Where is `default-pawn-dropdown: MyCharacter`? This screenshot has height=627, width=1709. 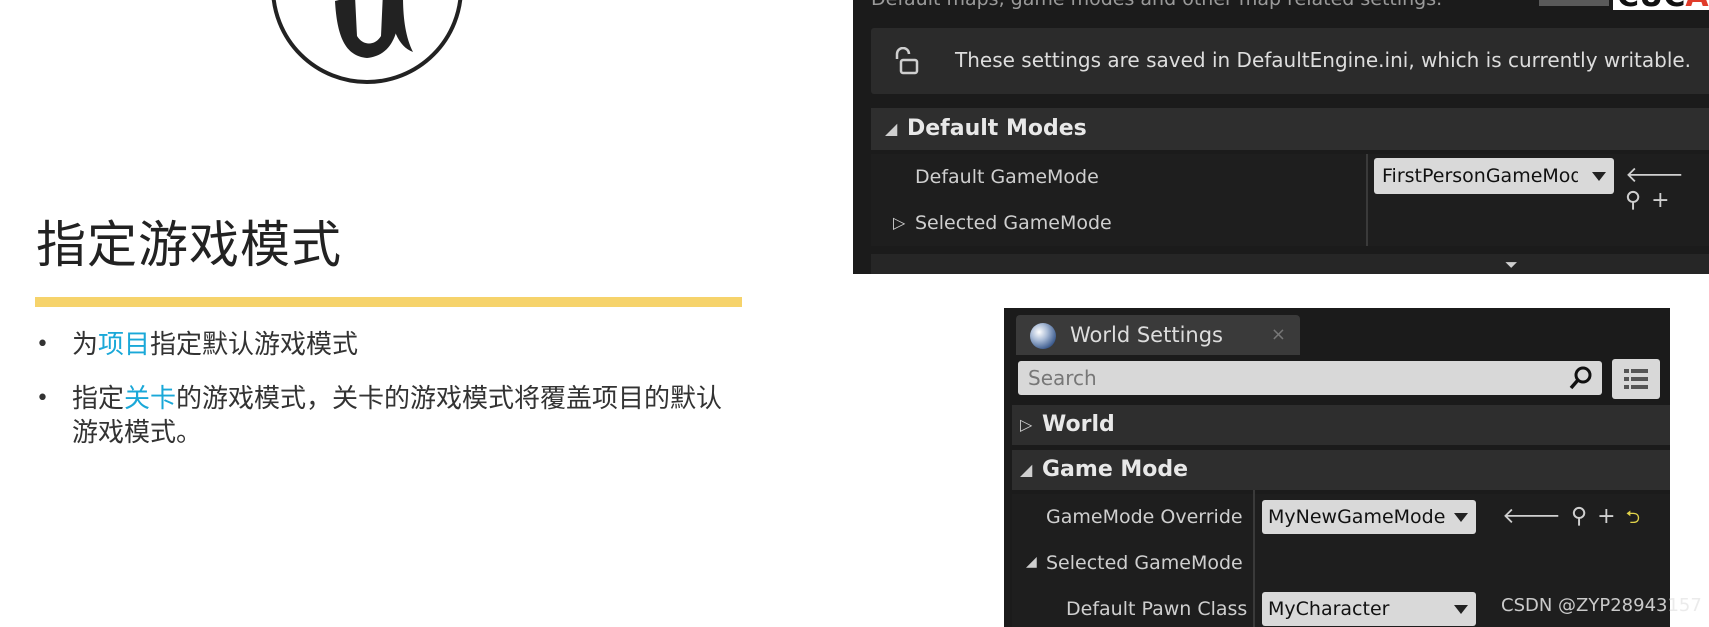 default-pawn-dropdown: MyCharacter is located at coordinates (1369, 609).